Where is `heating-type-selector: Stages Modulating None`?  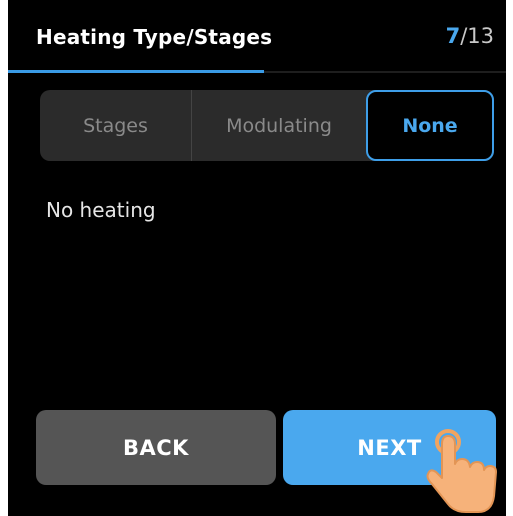 heating-type-selector: Stages Modulating None is located at coordinates (267, 125).